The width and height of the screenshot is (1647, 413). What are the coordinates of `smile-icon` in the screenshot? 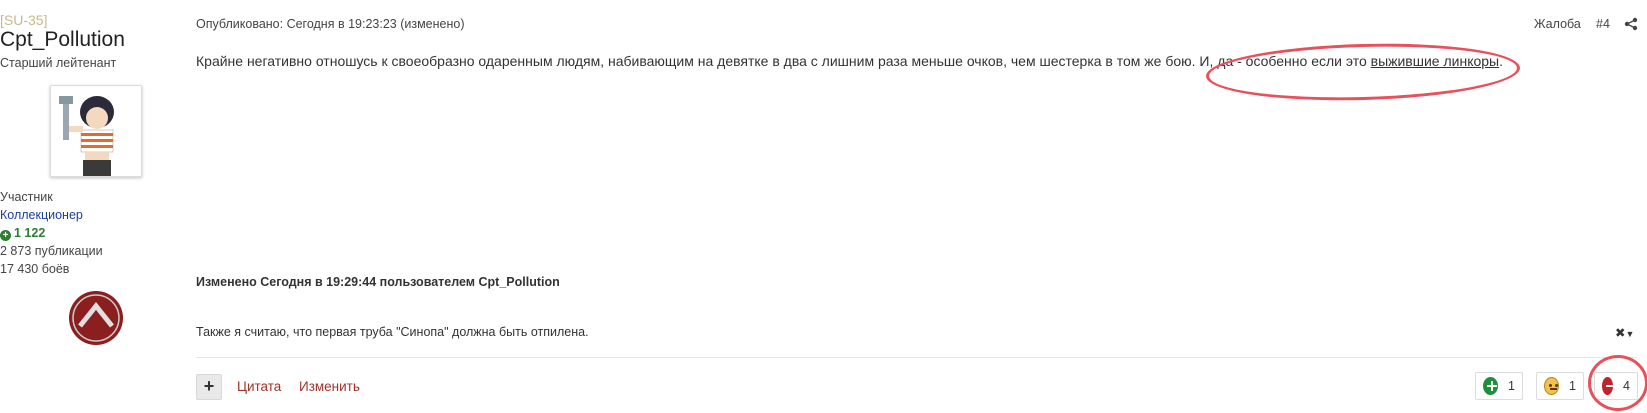 It's located at (1552, 386).